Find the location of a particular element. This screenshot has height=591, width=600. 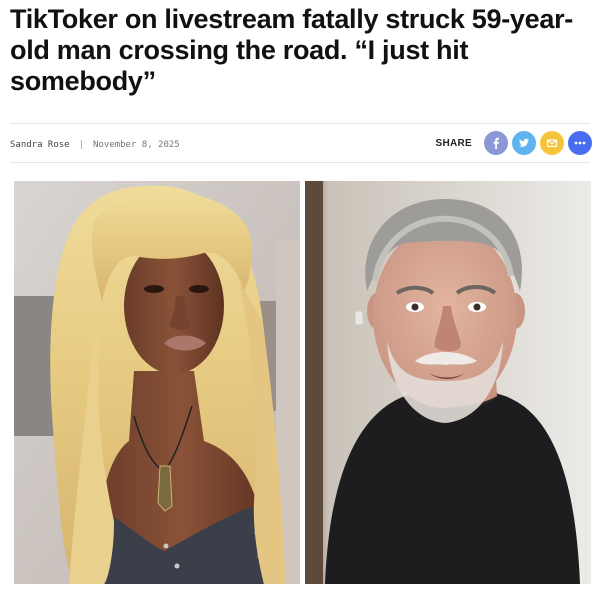

facebook-icon is located at coordinates (496, 143).